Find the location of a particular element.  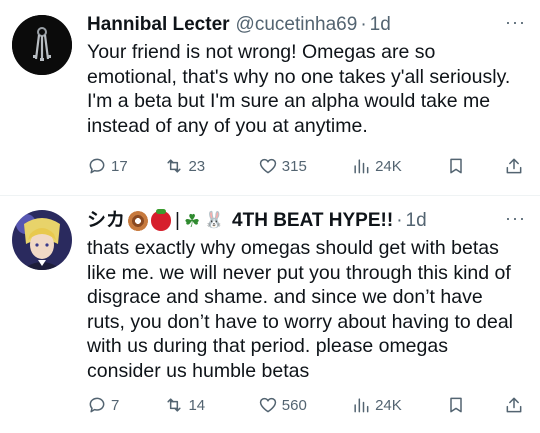

like-count: 560 is located at coordinates (294, 405).